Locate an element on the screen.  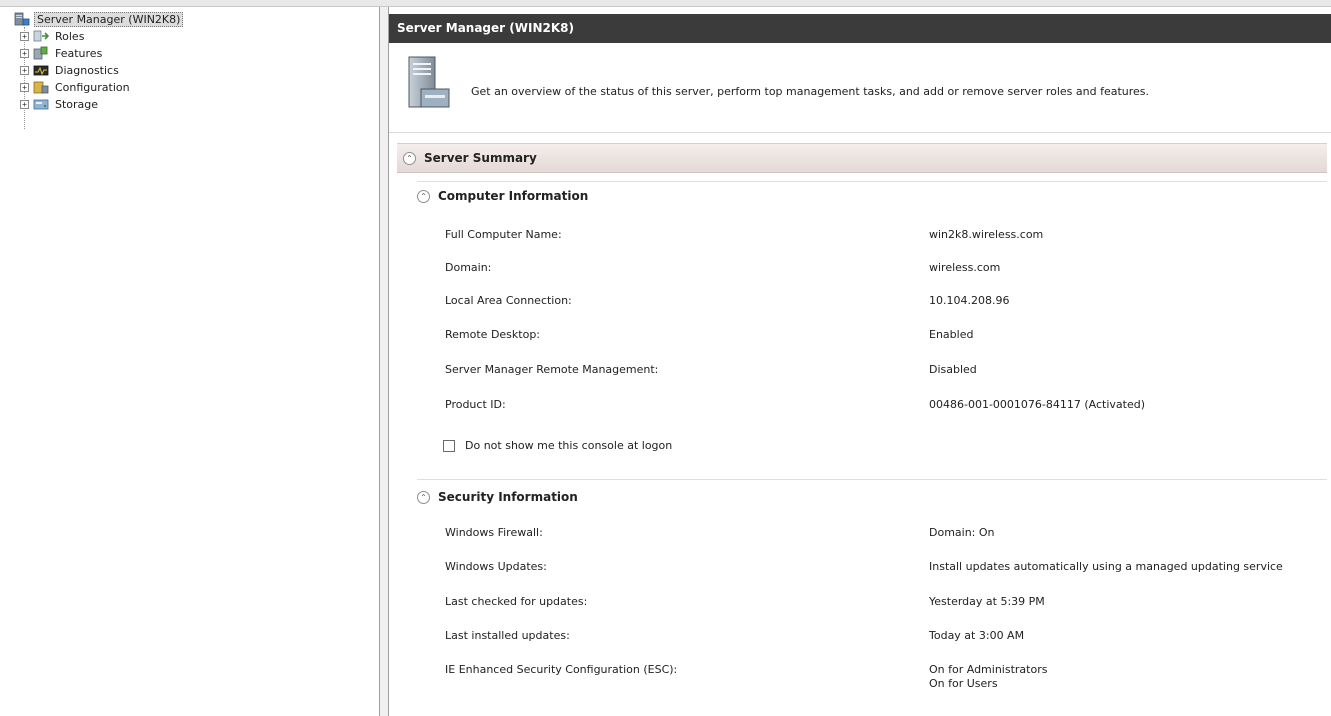
info-value-link: On for Users is located at coordinates (963, 684).